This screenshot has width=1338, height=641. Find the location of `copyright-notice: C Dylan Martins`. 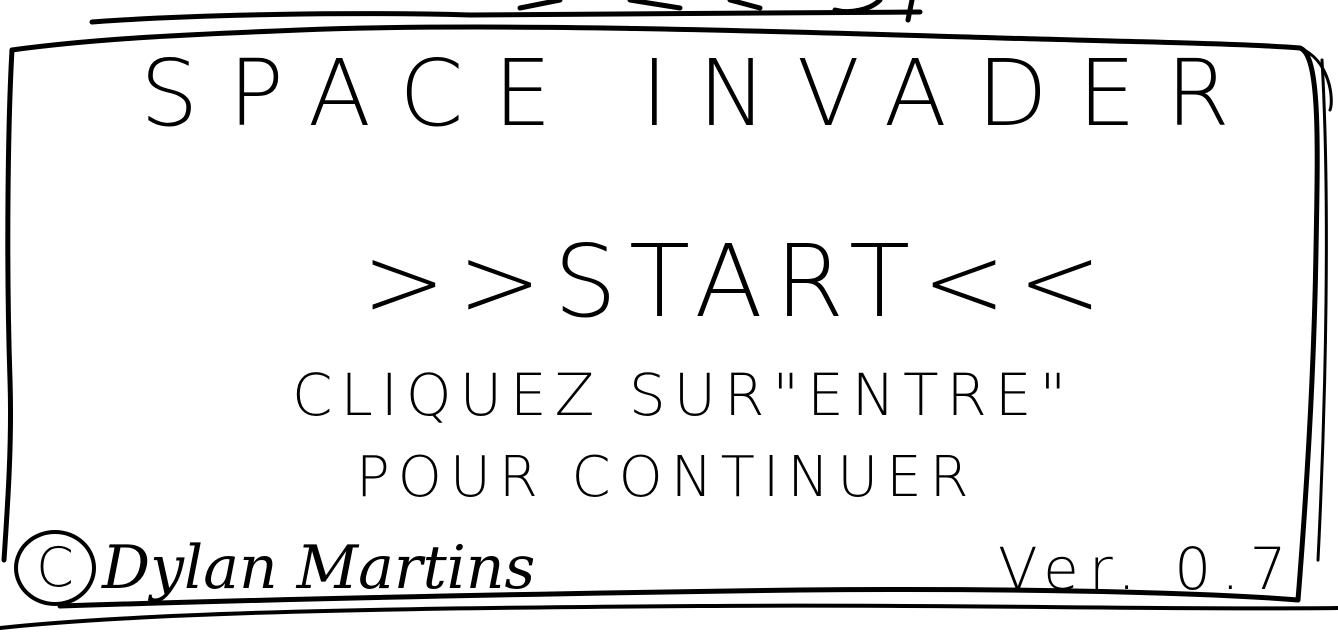

copyright-notice: C Dylan Martins is located at coordinates (274, 568).